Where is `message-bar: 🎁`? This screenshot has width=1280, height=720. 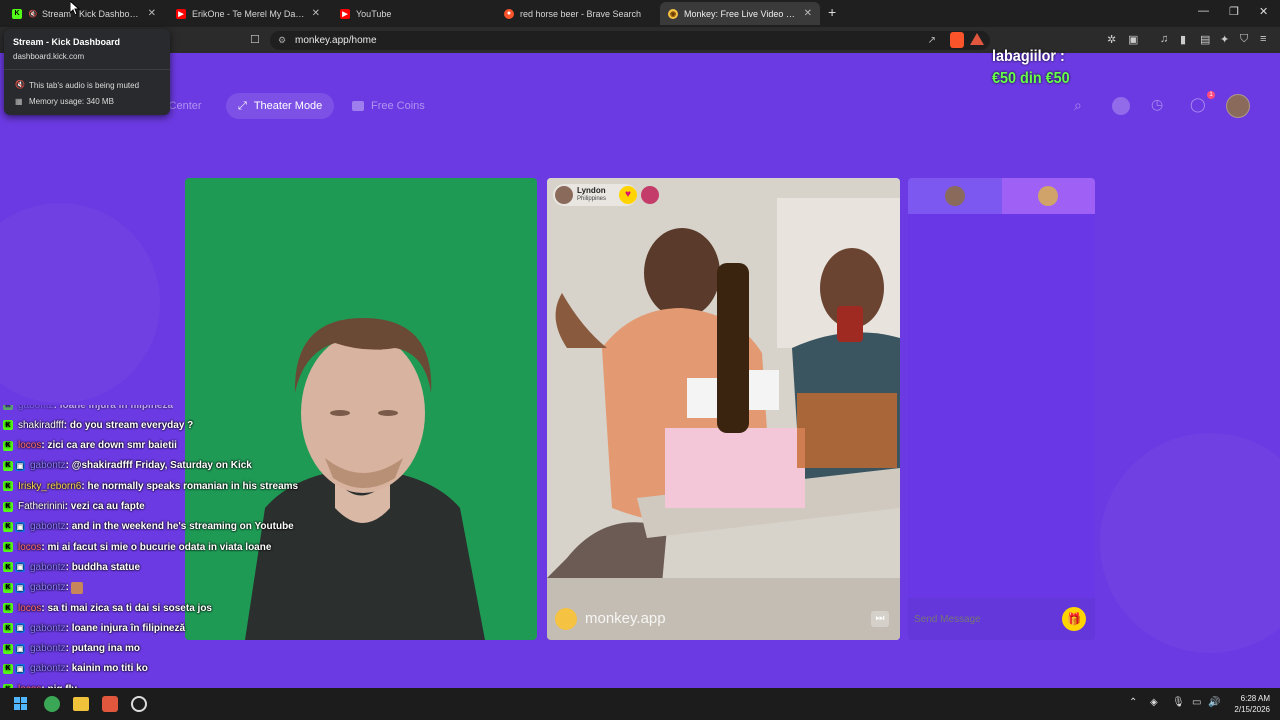 message-bar: 🎁 is located at coordinates (1001, 619).